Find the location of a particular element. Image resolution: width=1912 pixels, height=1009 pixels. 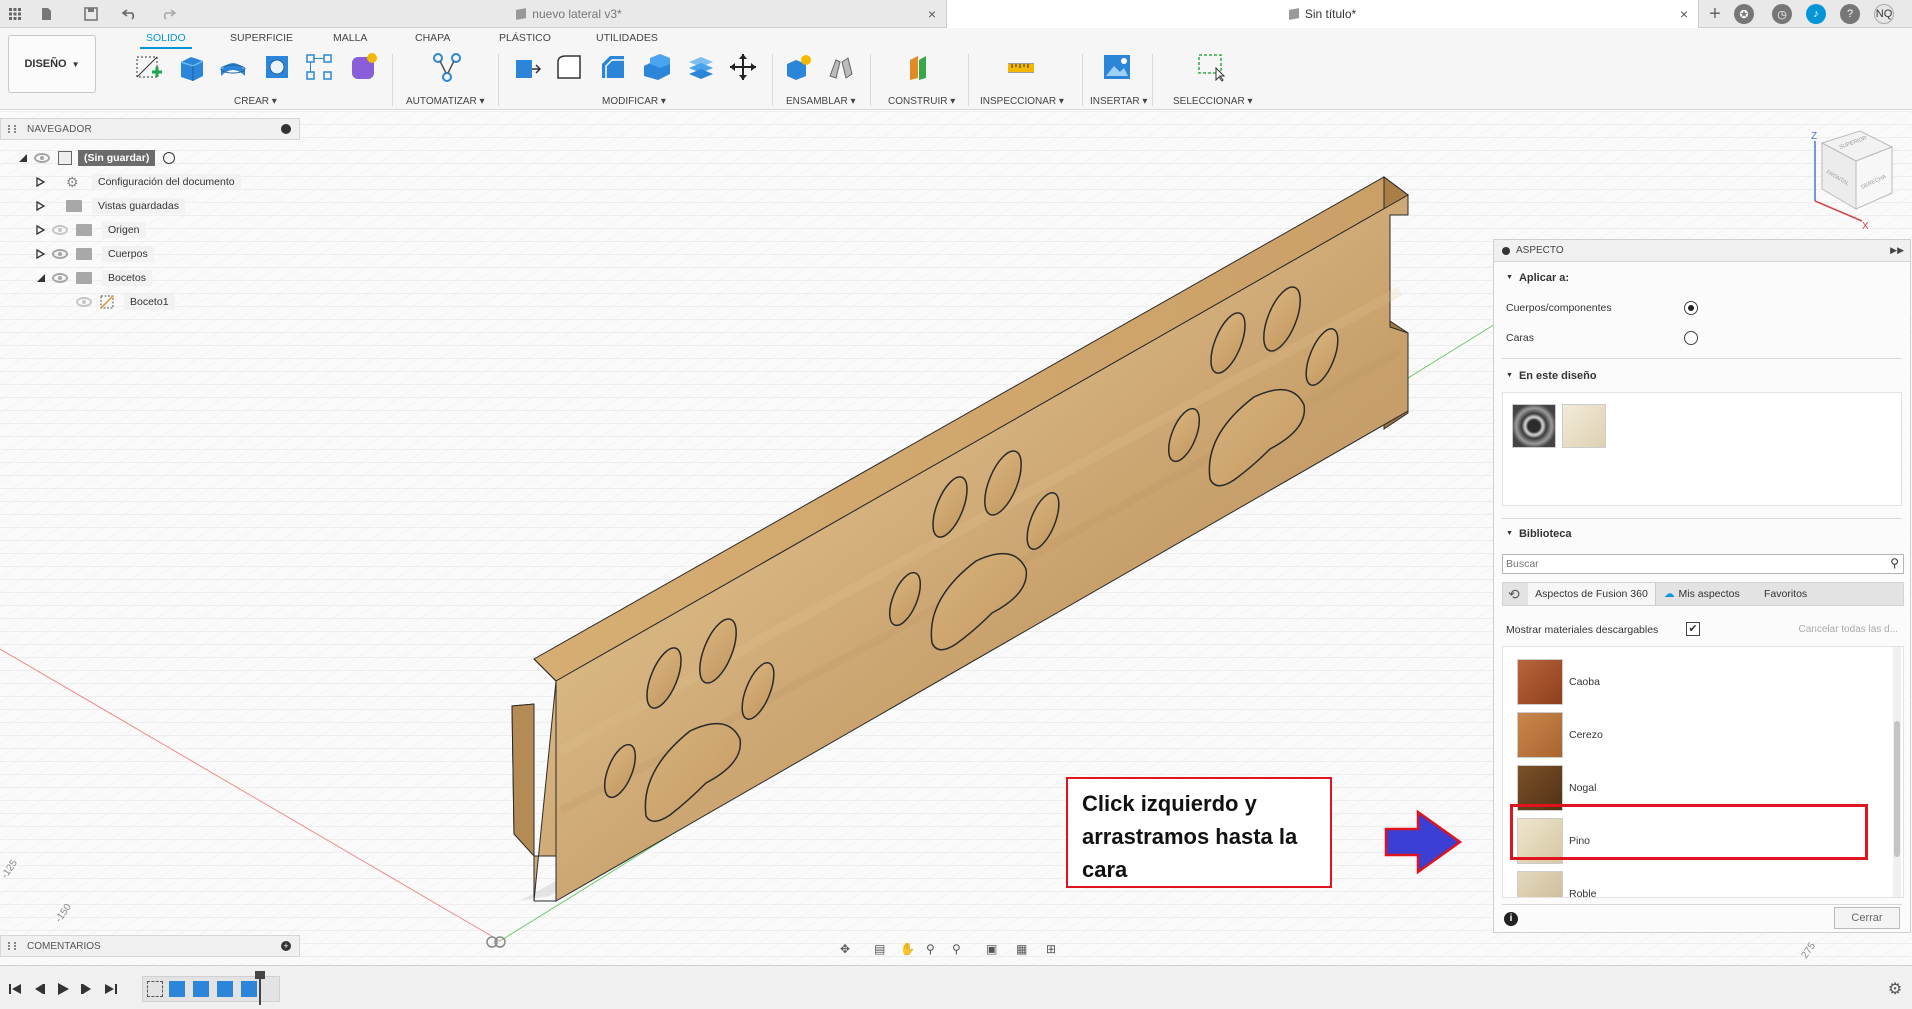

appearance-panel-header: ASPECTO ▶▶ is located at coordinates (1702, 251).